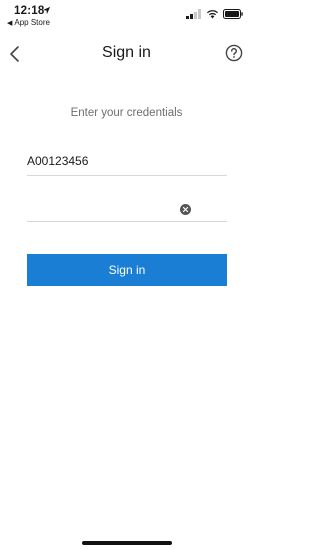 The image size is (320, 550). Describe the element at coordinates (32, 22) in the screenshot. I see `back-to-app-label: App Store` at that location.